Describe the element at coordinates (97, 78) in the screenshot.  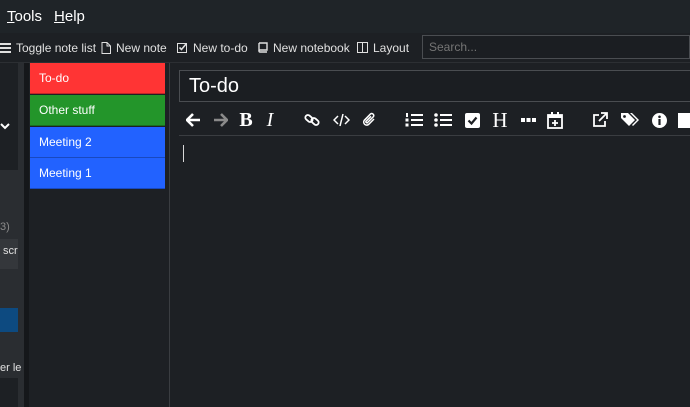
I see `note-list-item: To-do` at that location.